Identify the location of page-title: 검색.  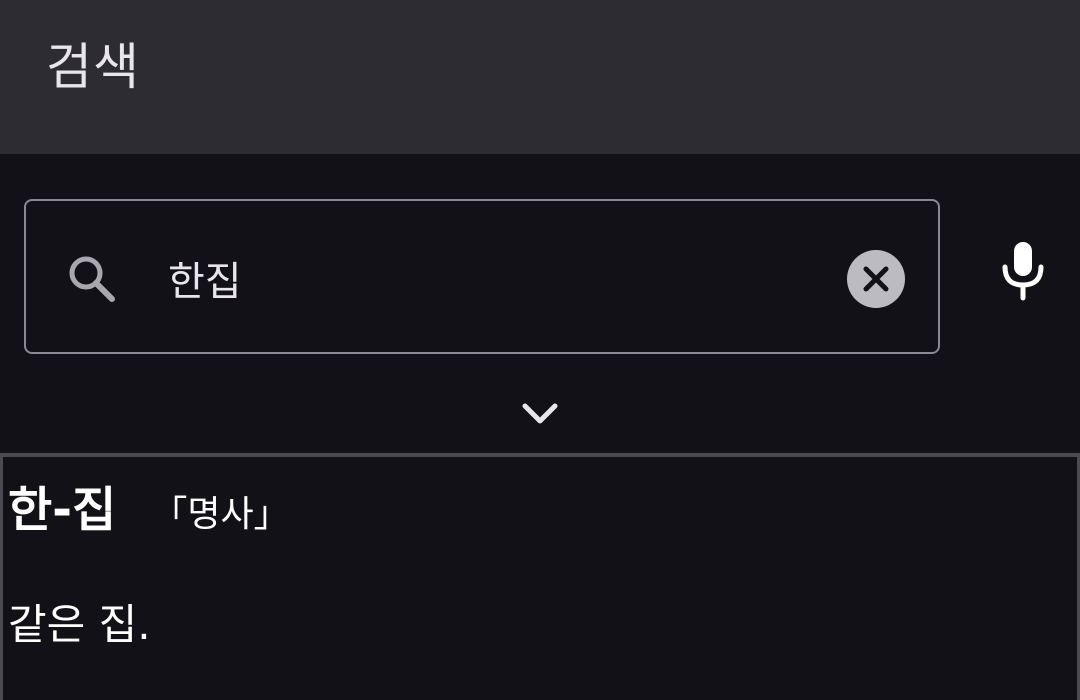
(93, 67).